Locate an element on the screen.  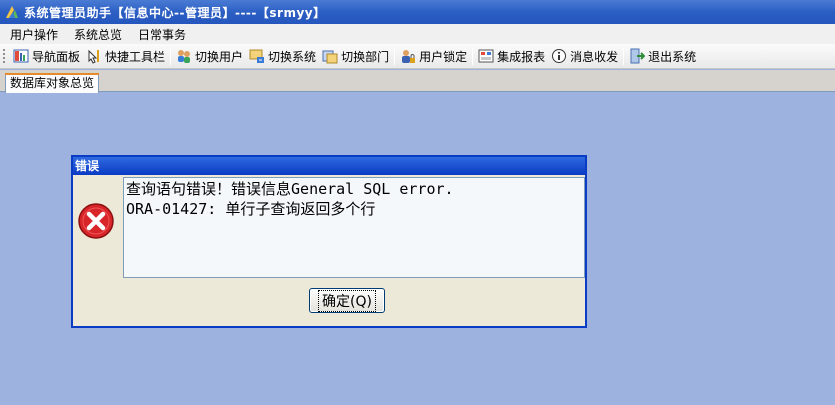
exit-icon is located at coordinates (637, 56).